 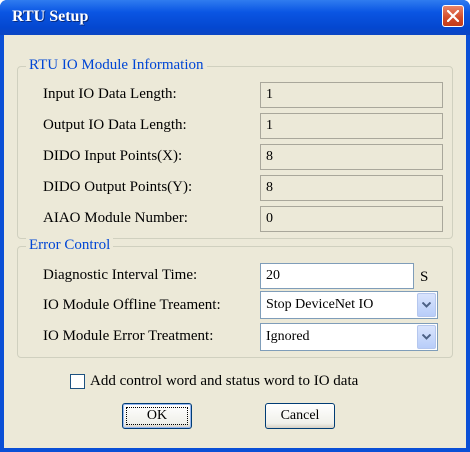 I want to click on dido-output-points-label: DIDO Output Points(Y):, so click(x=118, y=187).